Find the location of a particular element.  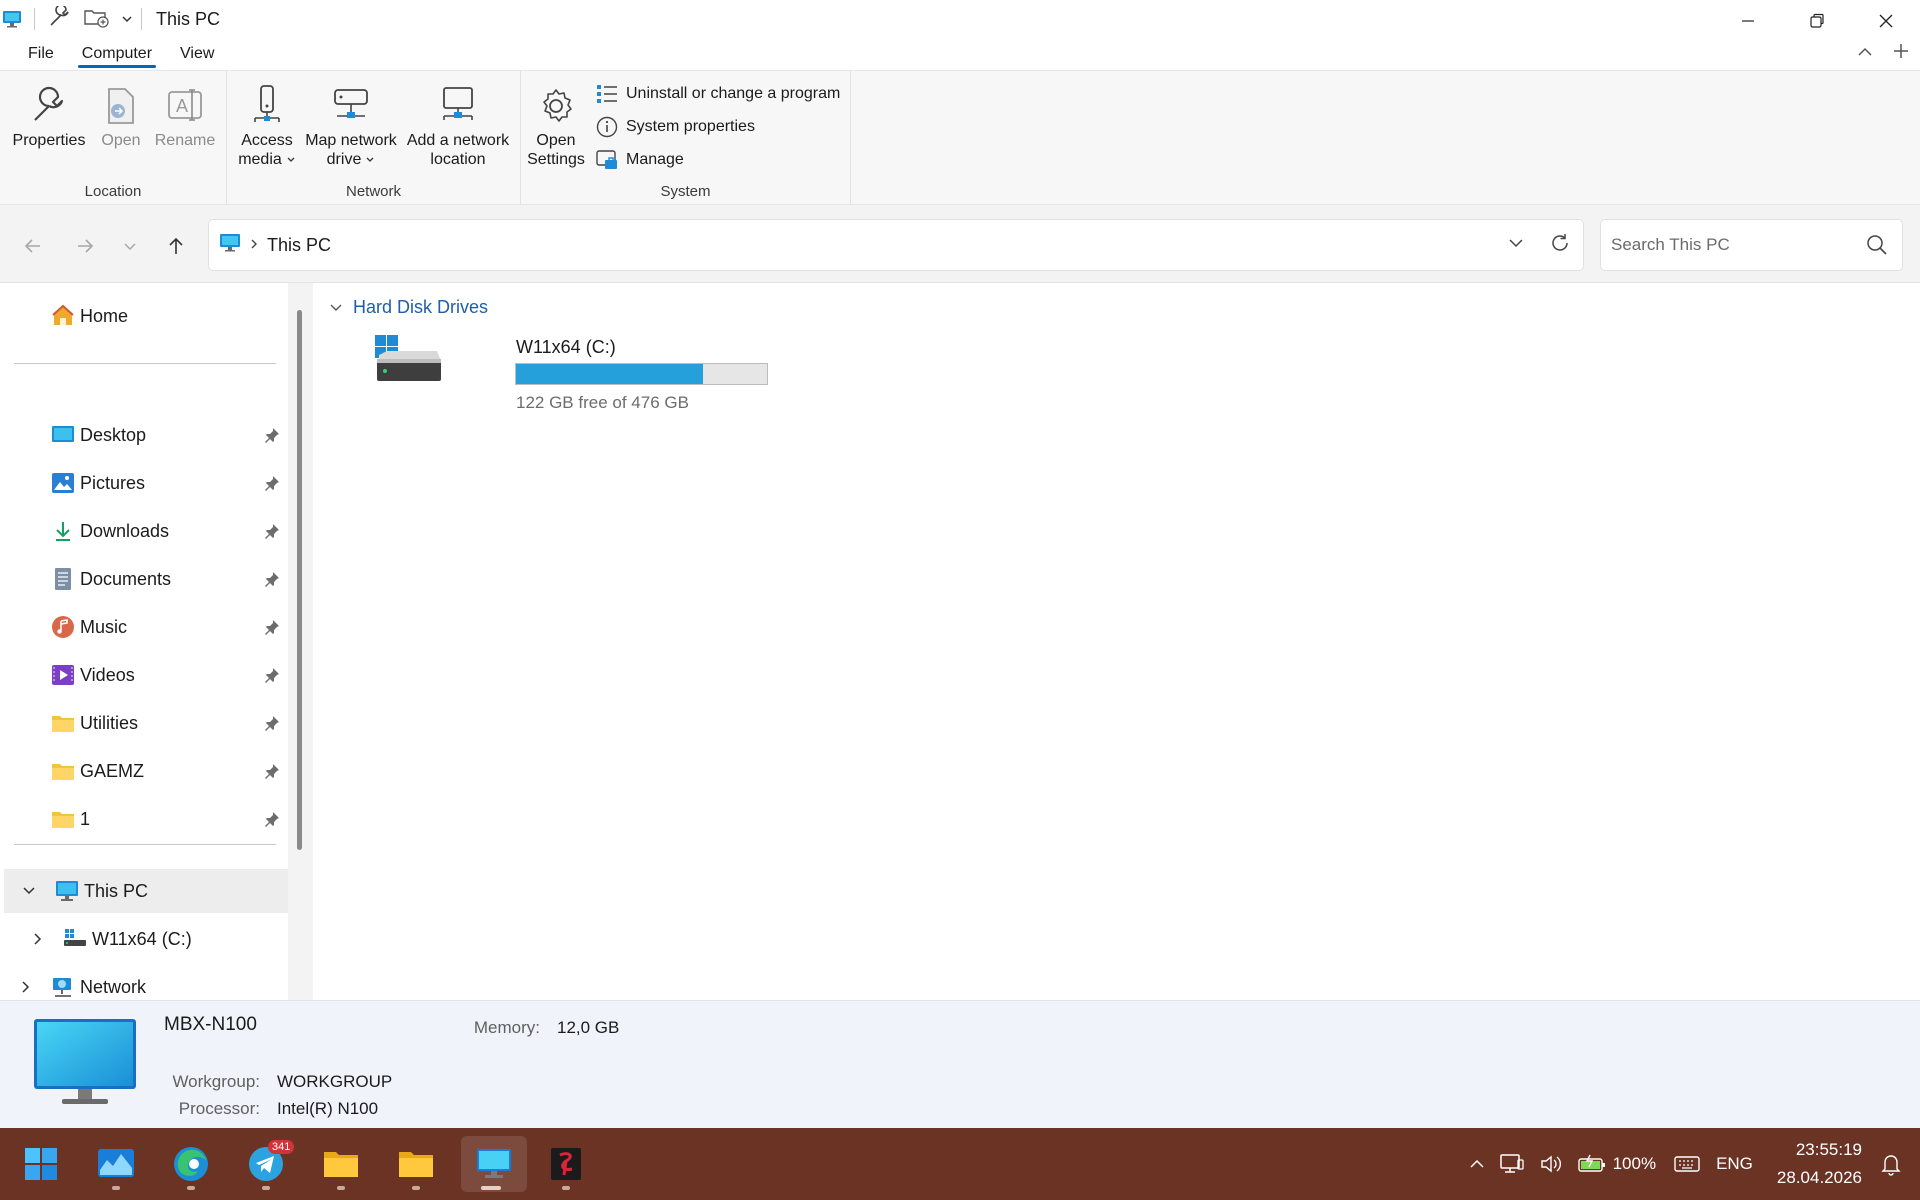

window-controls is located at coordinates (1816, 21).